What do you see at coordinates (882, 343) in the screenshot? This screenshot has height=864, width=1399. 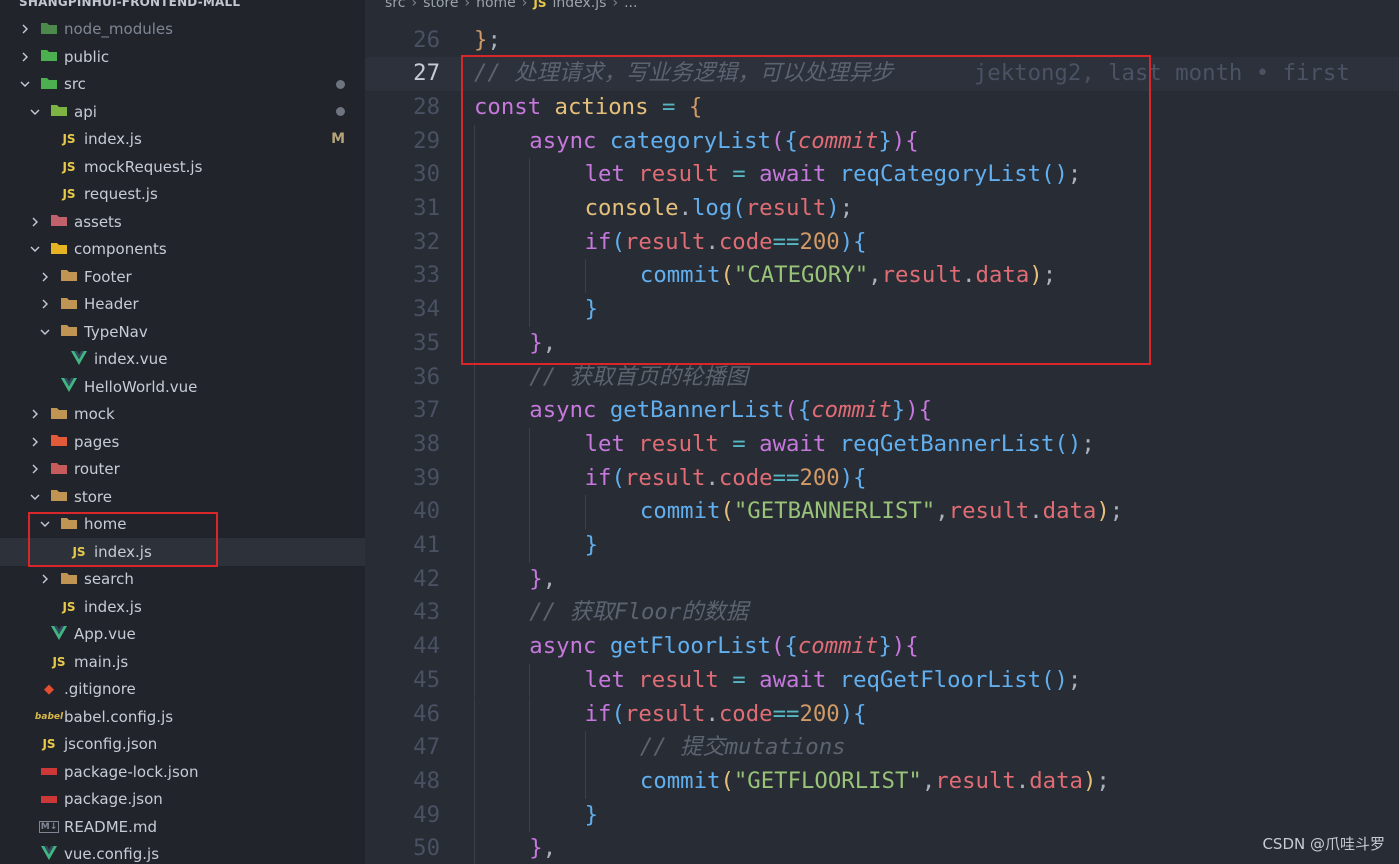 I see `code-line: 35},` at bounding box center [882, 343].